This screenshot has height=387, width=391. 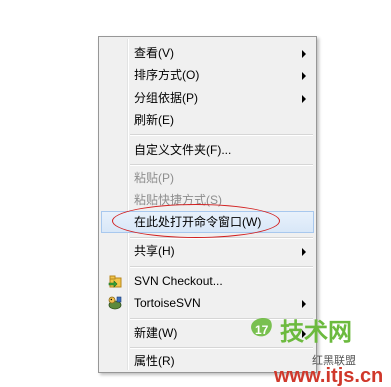 I want to click on menu-item-label: 排序方式(O), so click(x=167, y=75).